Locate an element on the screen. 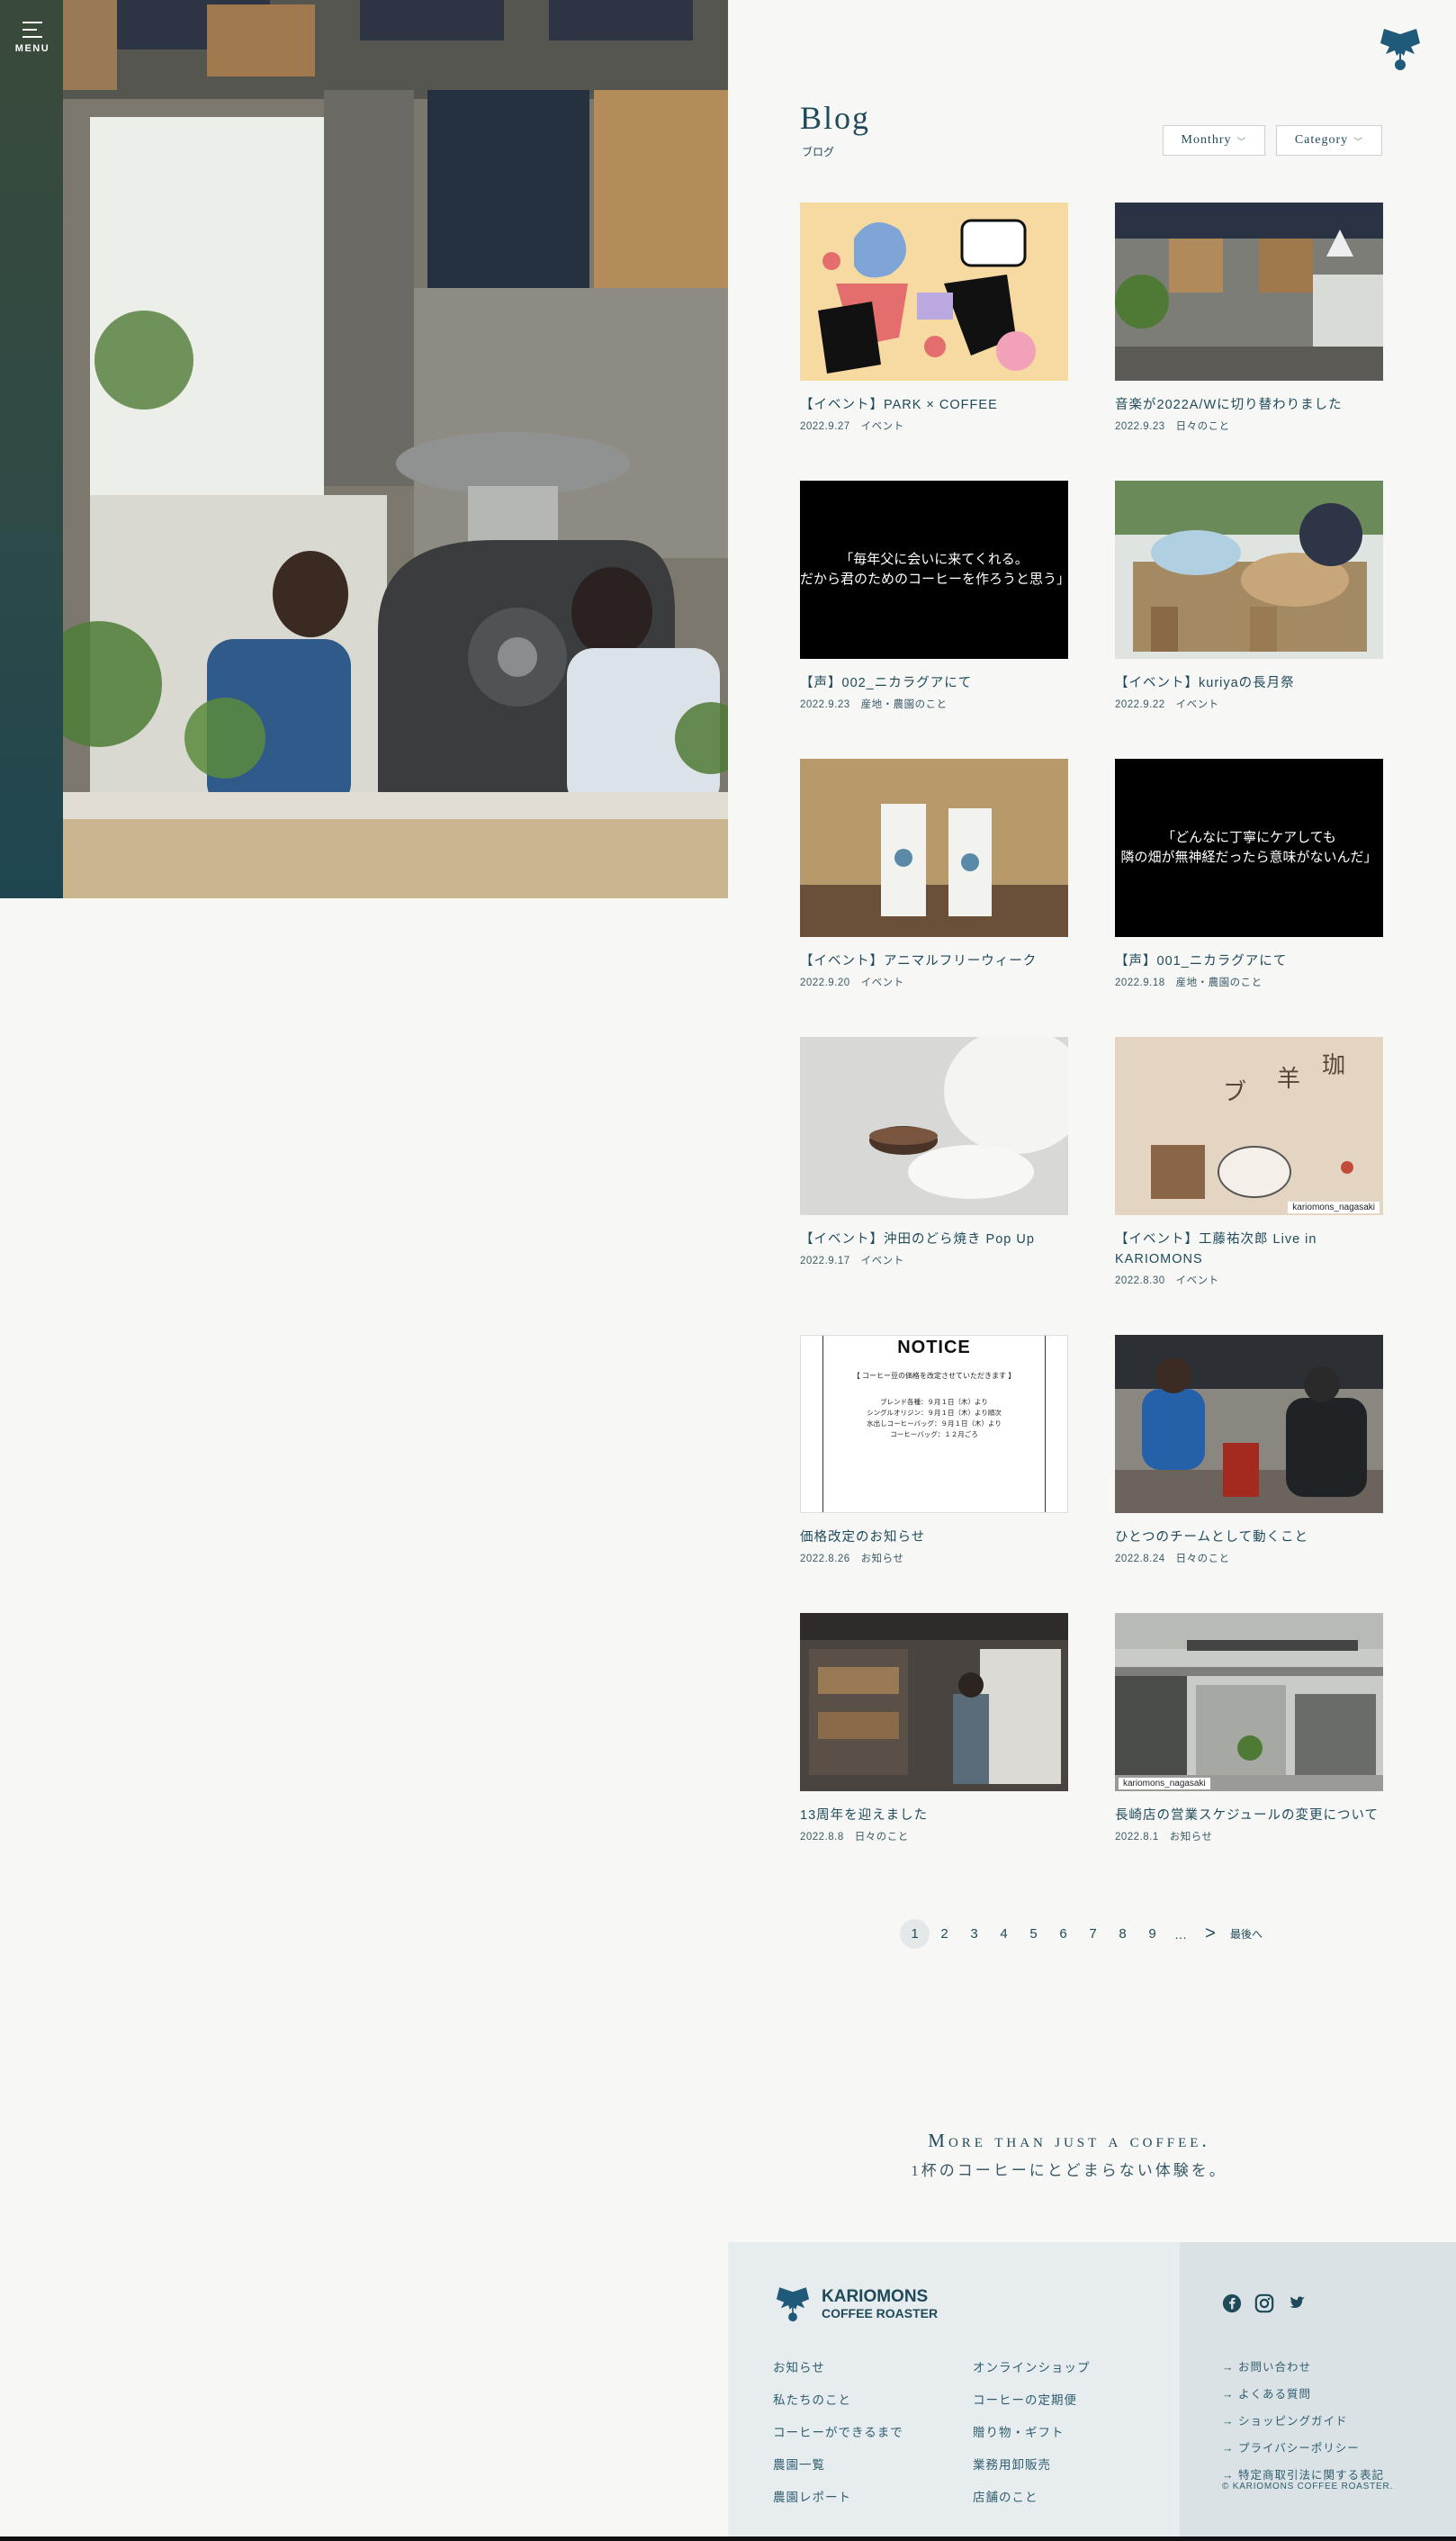  footer-logo: KARIOMONS COFFEE ROASTER is located at coordinates (855, 2305).